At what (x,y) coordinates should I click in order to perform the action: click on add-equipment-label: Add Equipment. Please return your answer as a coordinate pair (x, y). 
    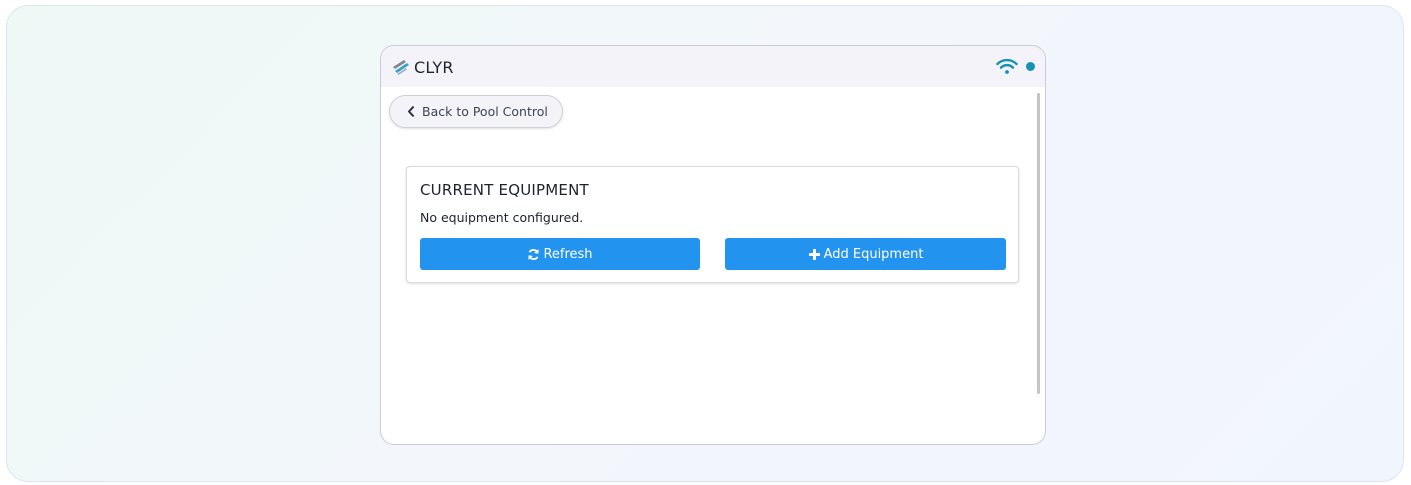
    Looking at the image, I should click on (873, 254).